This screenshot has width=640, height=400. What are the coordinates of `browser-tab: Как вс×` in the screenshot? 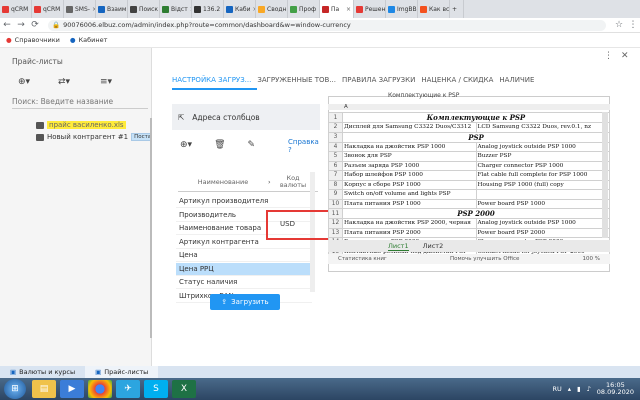 It's located at (434, 9).